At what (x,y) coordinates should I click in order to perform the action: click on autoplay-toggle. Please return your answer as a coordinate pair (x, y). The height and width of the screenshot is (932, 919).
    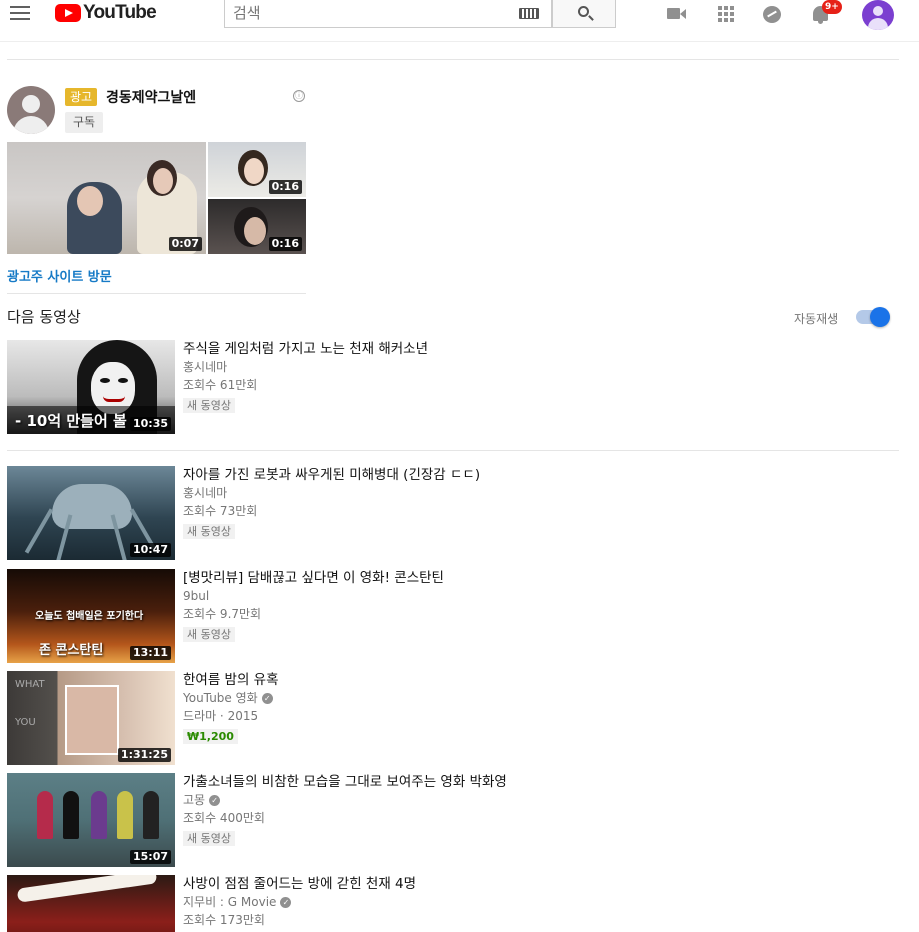
    Looking at the image, I should click on (873, 317).